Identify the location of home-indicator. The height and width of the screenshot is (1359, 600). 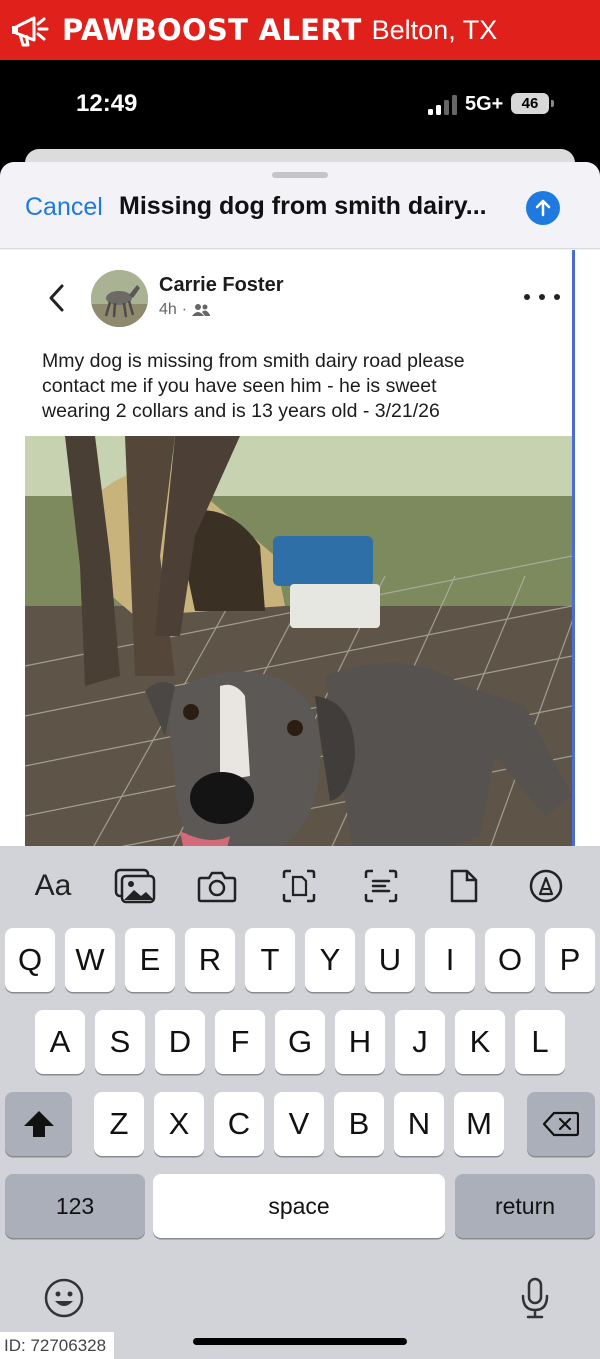
(300, 1341).